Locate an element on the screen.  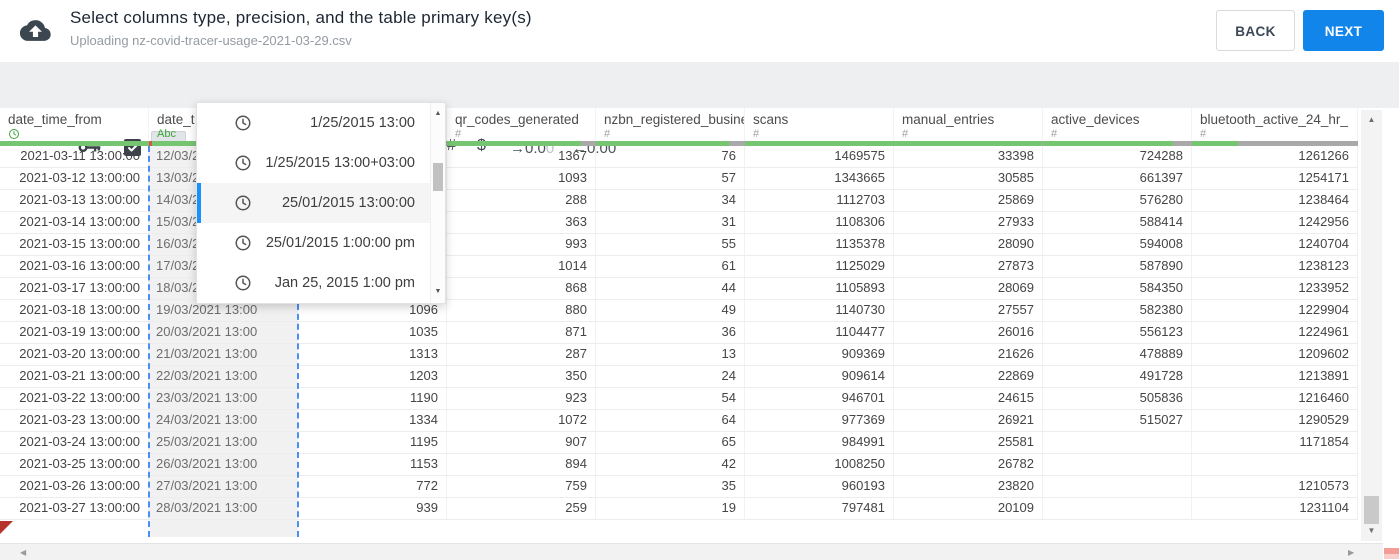
table-cell: 20/03/2021 13:00 is located at coordinates (223, 332).